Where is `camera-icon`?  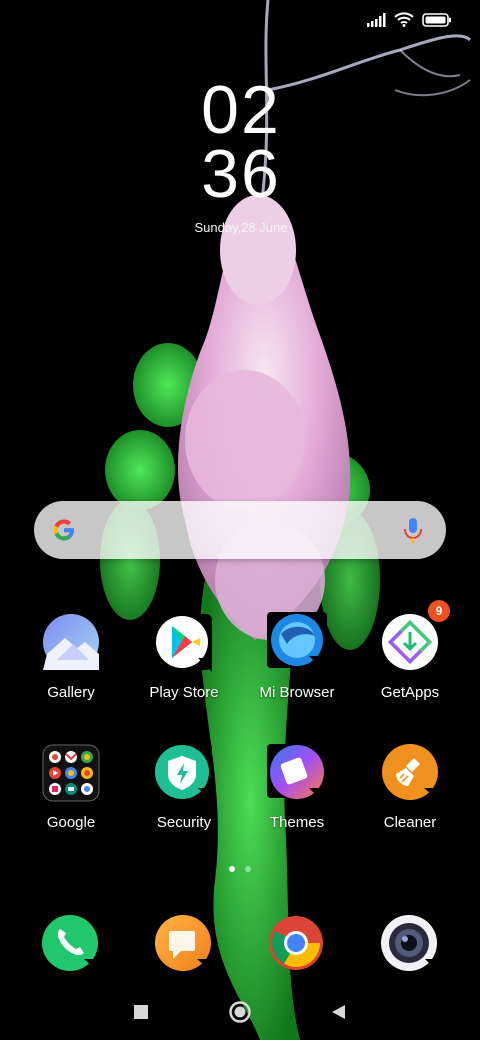 camera-icon is located at coordinates (409, 943).